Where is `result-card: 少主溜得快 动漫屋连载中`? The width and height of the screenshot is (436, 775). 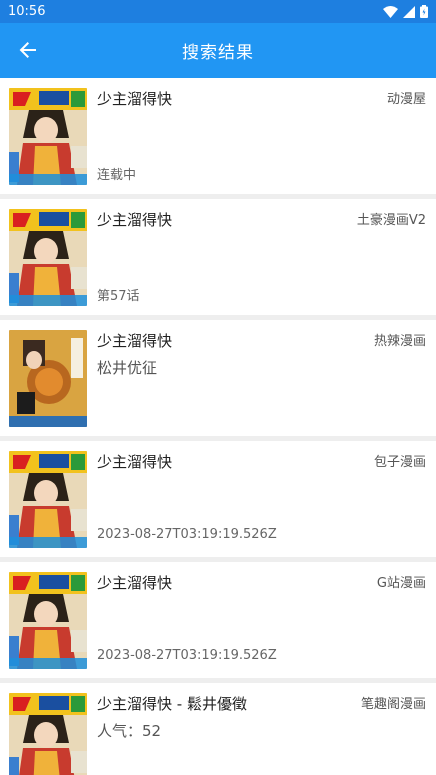 result-card: 少主溜得快 动漫屋连载中 is located at coordinates (218, 136).